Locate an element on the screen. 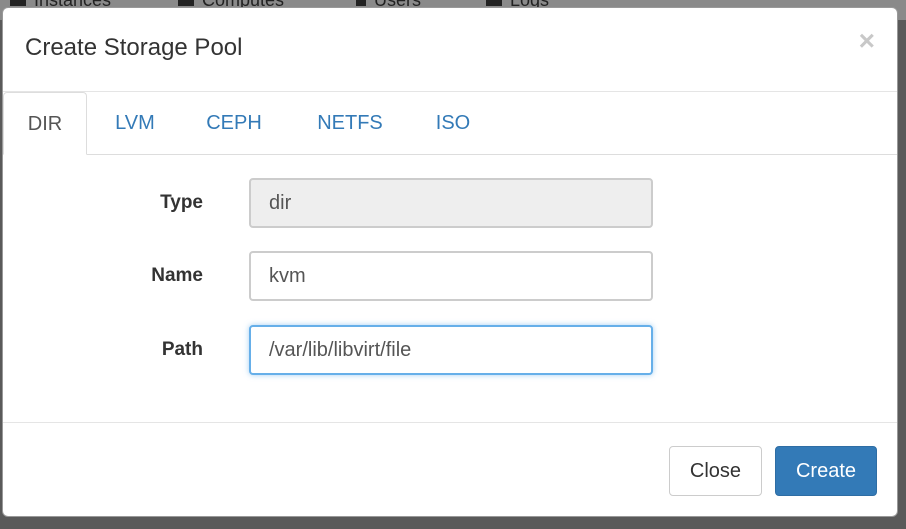  create-button: Create is located at coordinates (826, 471).